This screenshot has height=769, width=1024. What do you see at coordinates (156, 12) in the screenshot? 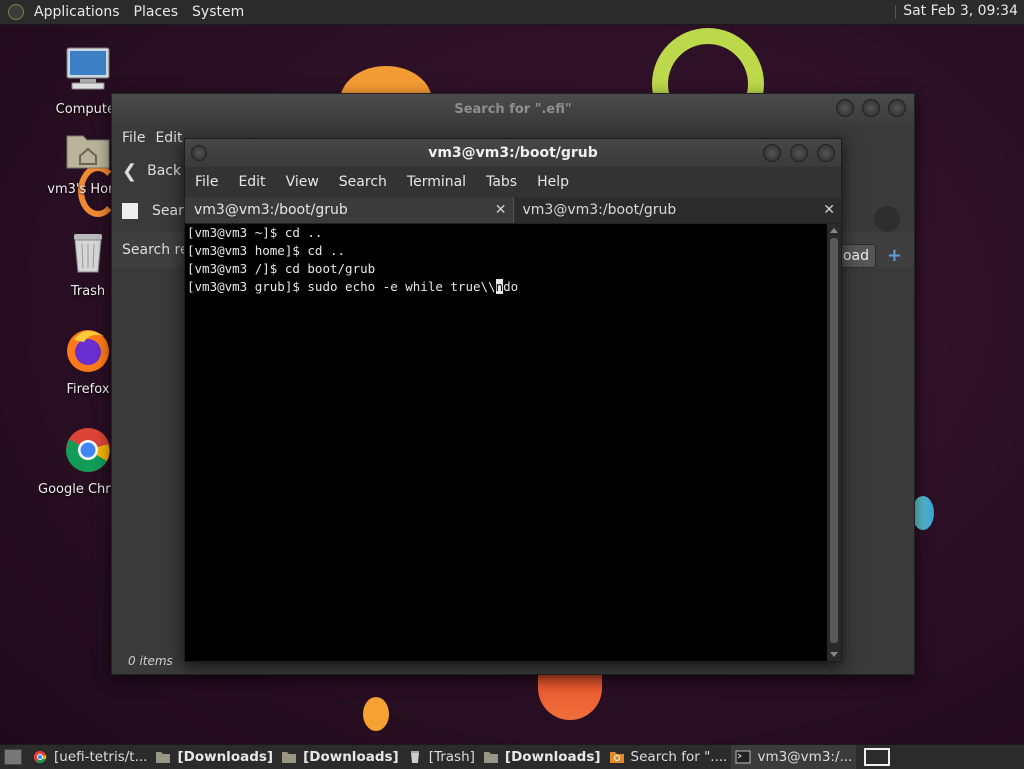
I see `menu-places: Places` at bounding box center [156, 12].